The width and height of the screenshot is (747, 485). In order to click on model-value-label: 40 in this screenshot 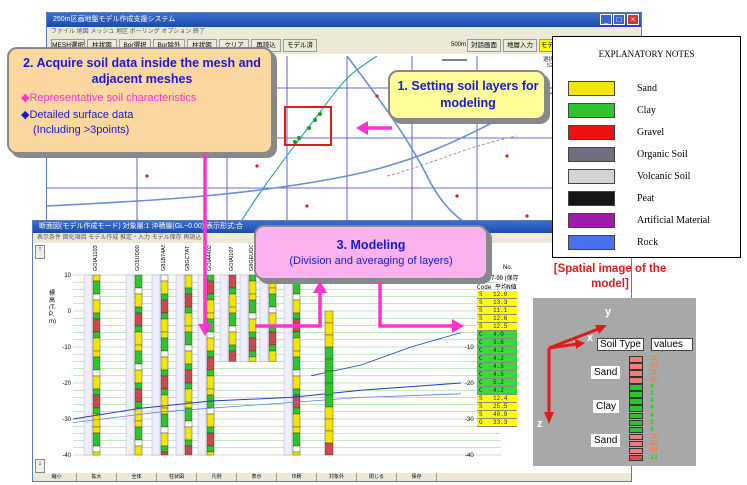, I will do `click(654, 450)`.